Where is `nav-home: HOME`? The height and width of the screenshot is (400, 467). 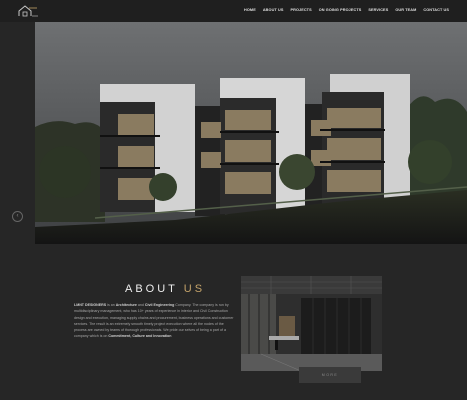
nav-home: HOME is located at coordinates (250, 10).